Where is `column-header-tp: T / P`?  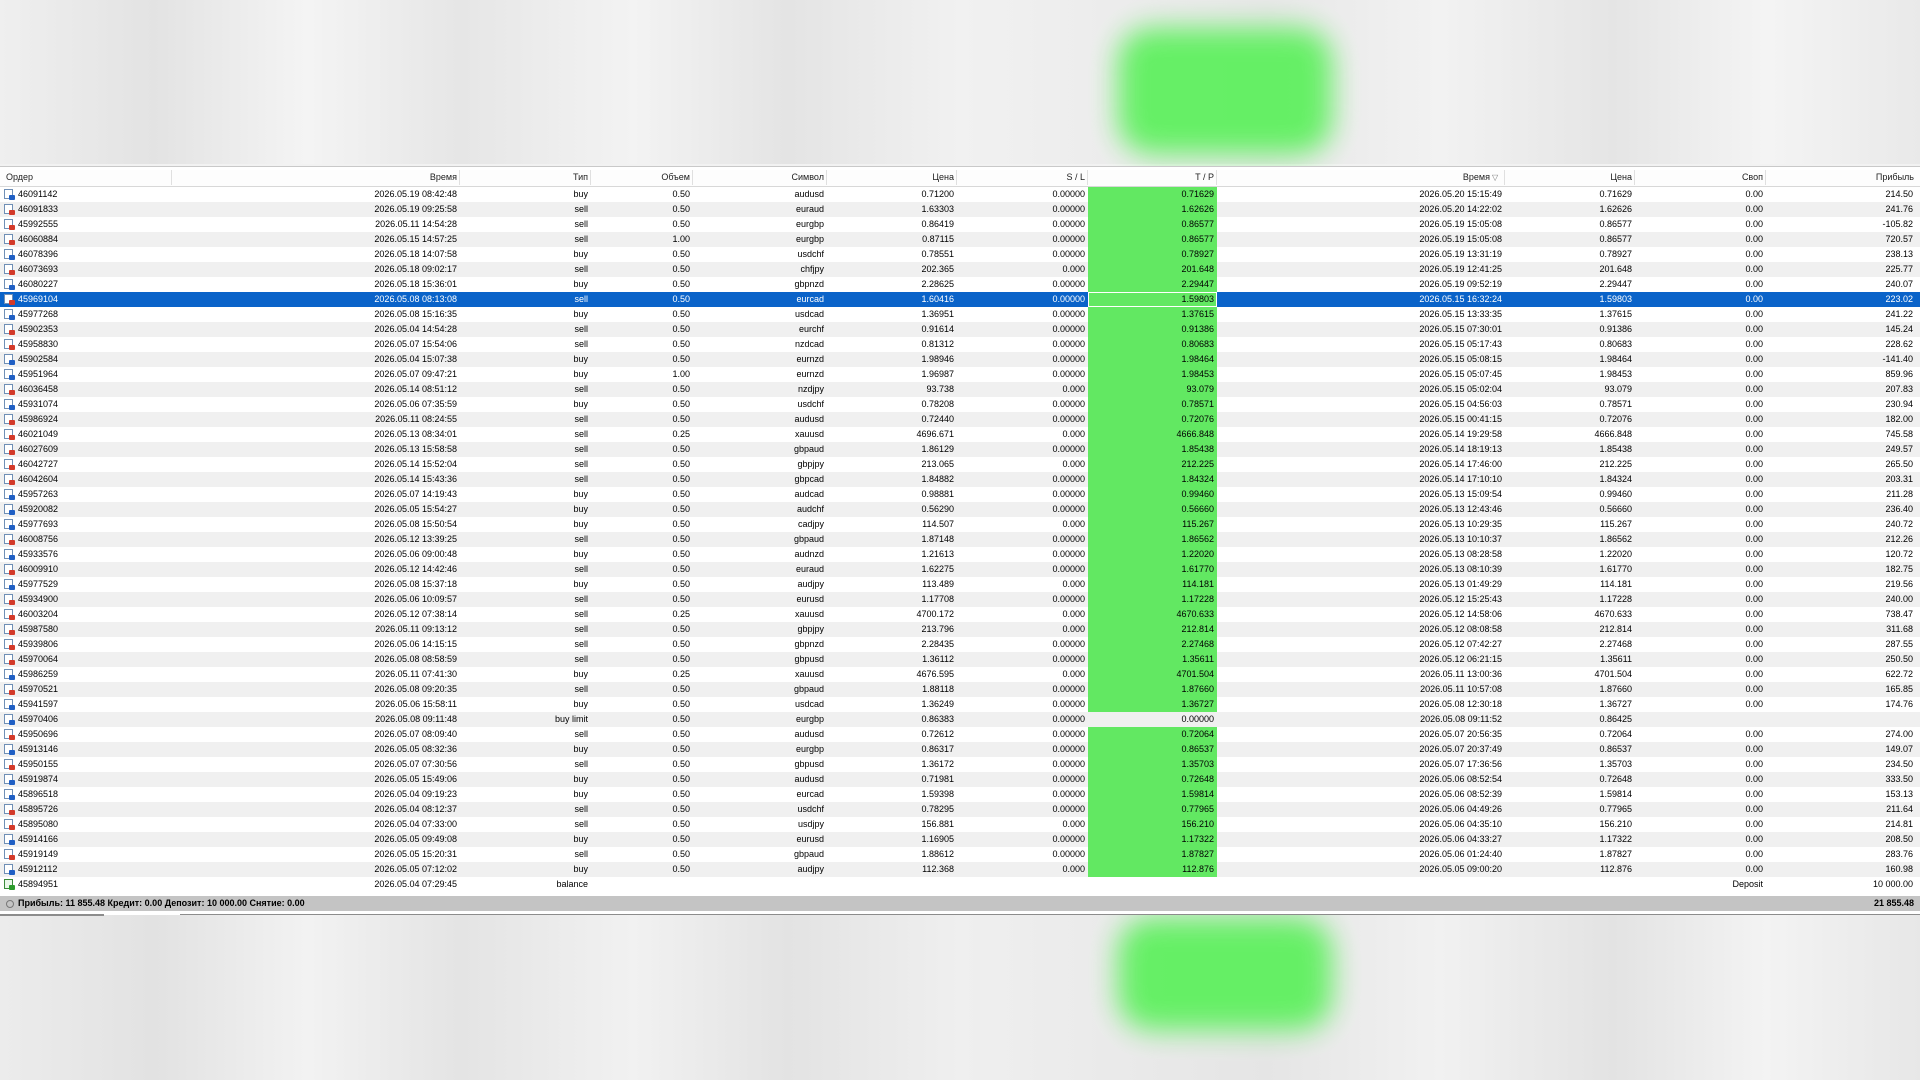
column-header-tp: T / P is located at coordinates (1152, 177).